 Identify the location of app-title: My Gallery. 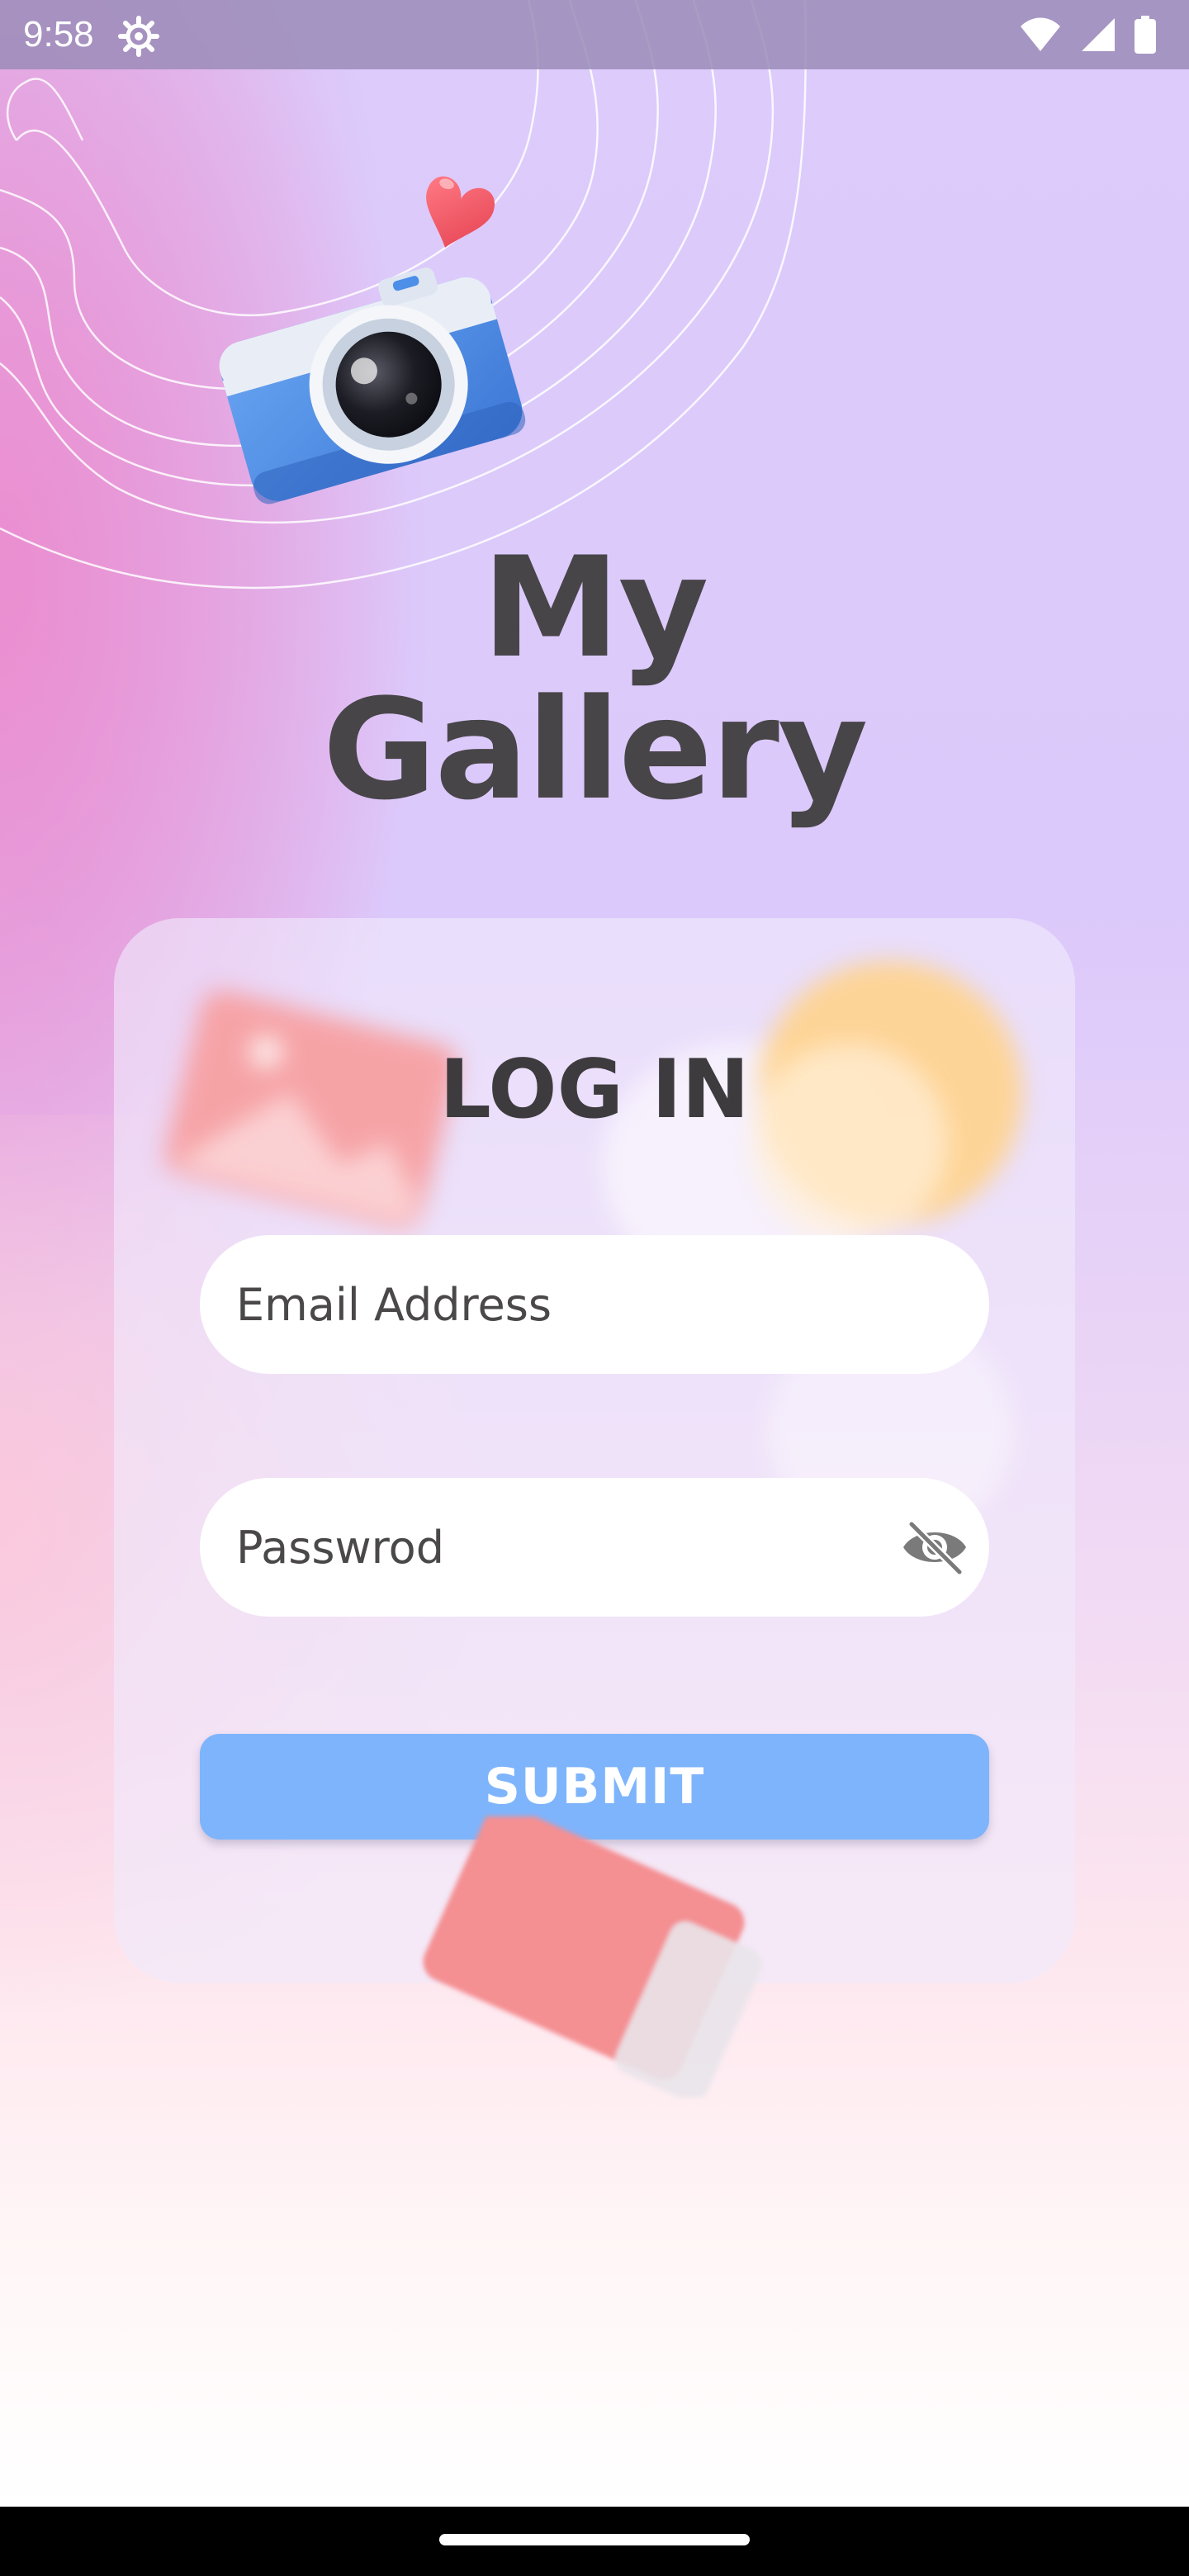
(594, 679).